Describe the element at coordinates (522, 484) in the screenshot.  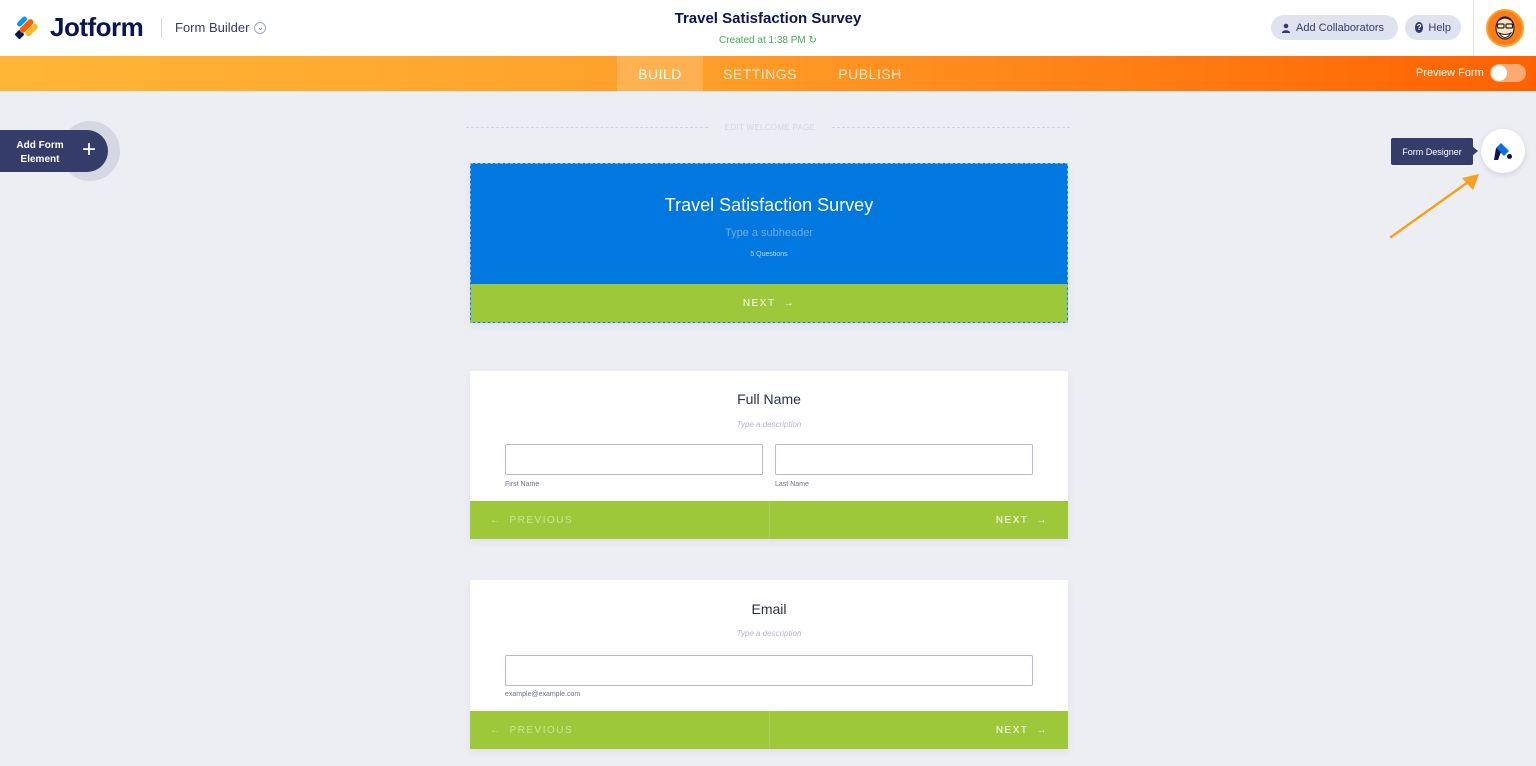
I see `first-name-sublabel: First Name` at that location.